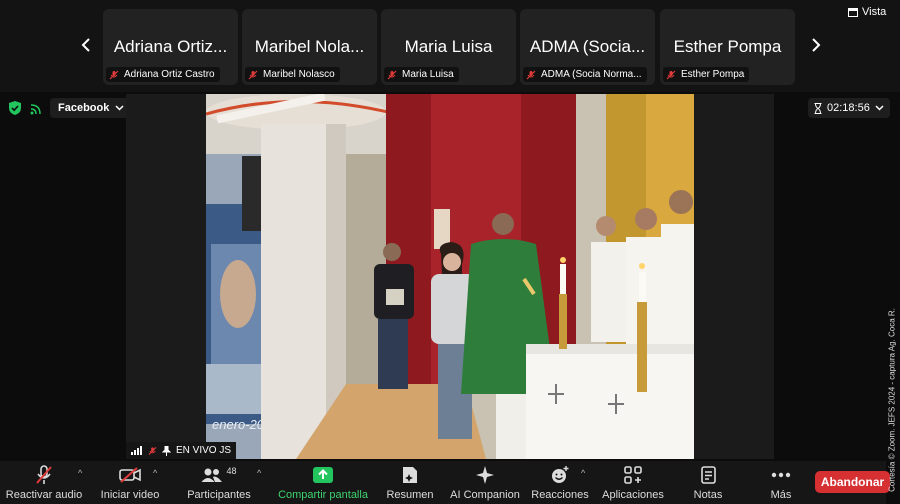  What do you see at coordinates (136, 450) in the screenshot?
I see `signal-bars-icon` at bounding box center [136, 450].